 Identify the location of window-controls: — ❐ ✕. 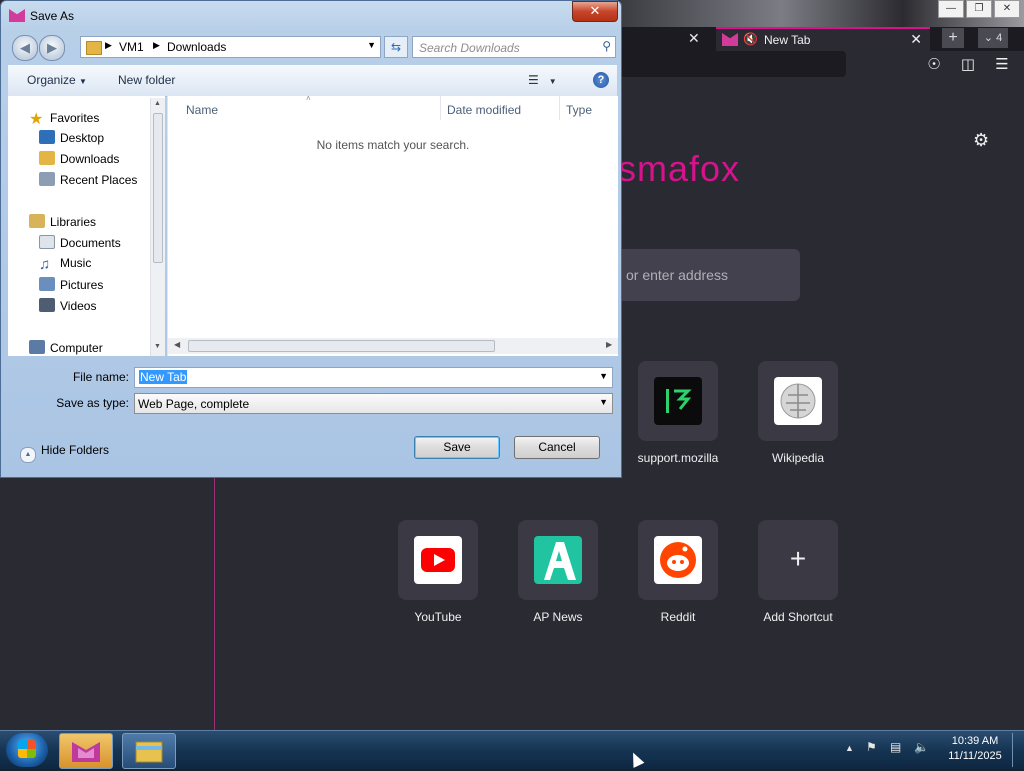
(979, 9).